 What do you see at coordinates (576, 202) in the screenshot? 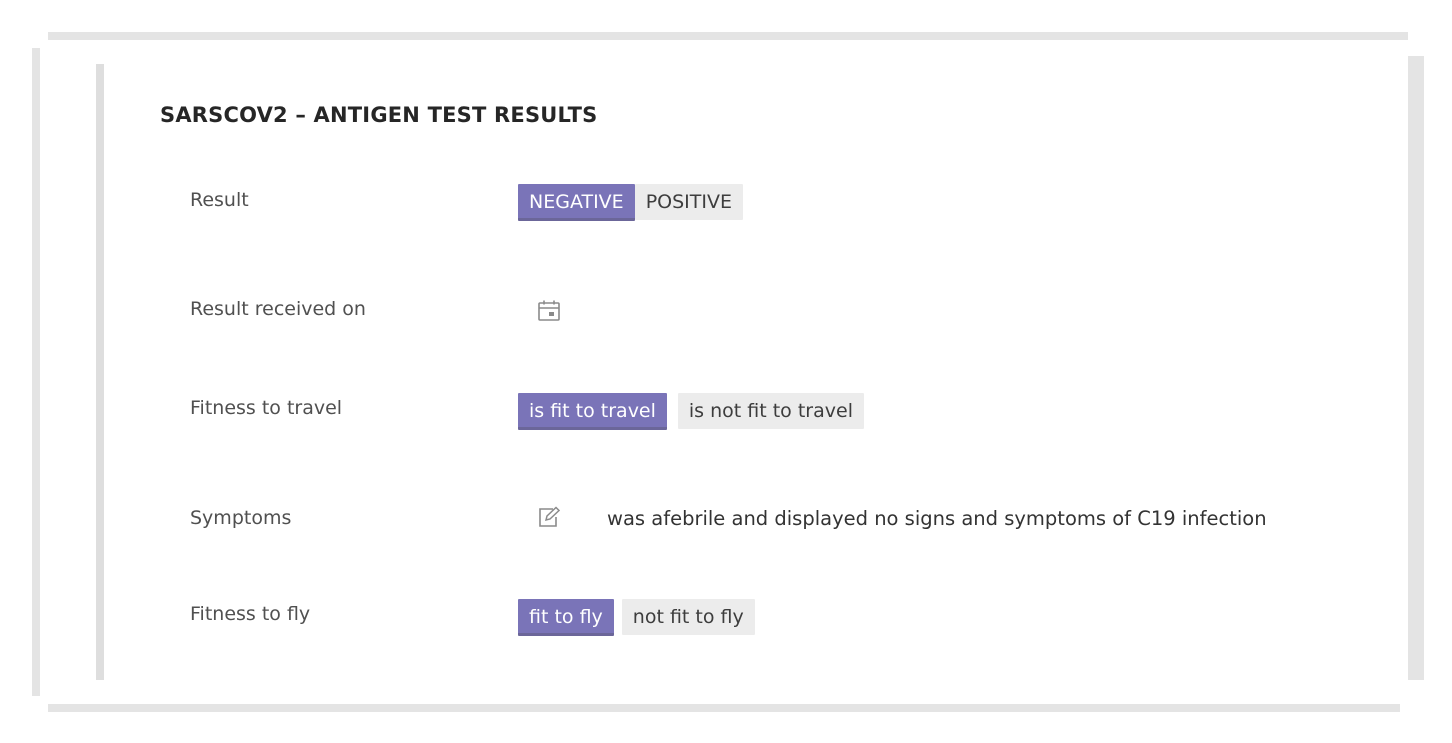
I see `result-option-negative: NEGATIVE` at bounding box center [576, 202].